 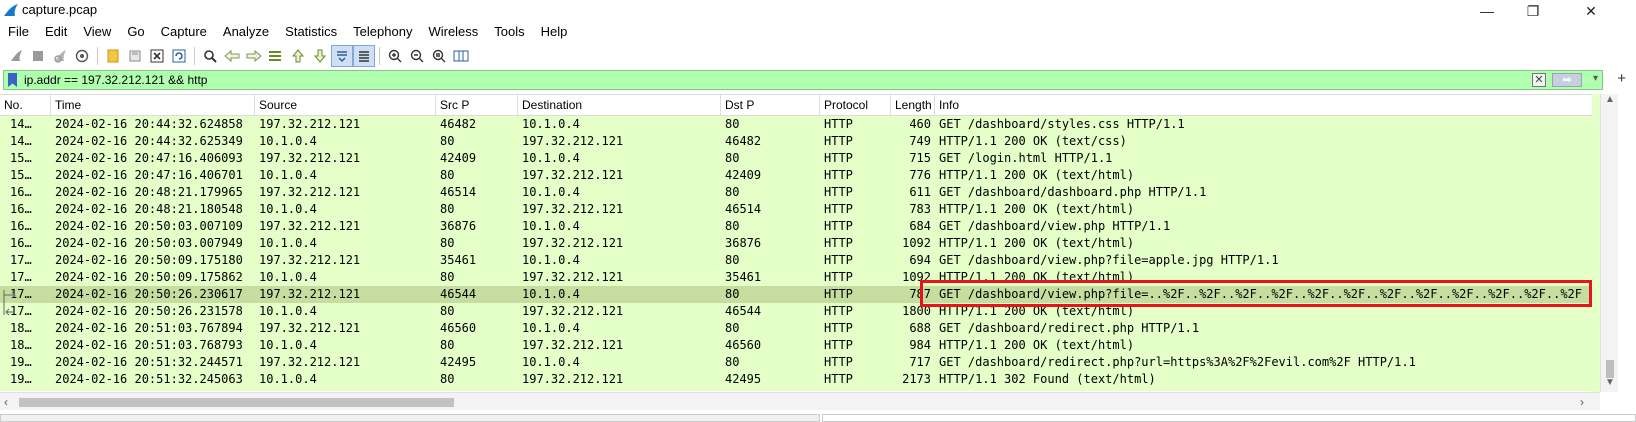 I want to click on cell-time: 2024-02-16 20:51:32.245063, so click(x=149, y=379).